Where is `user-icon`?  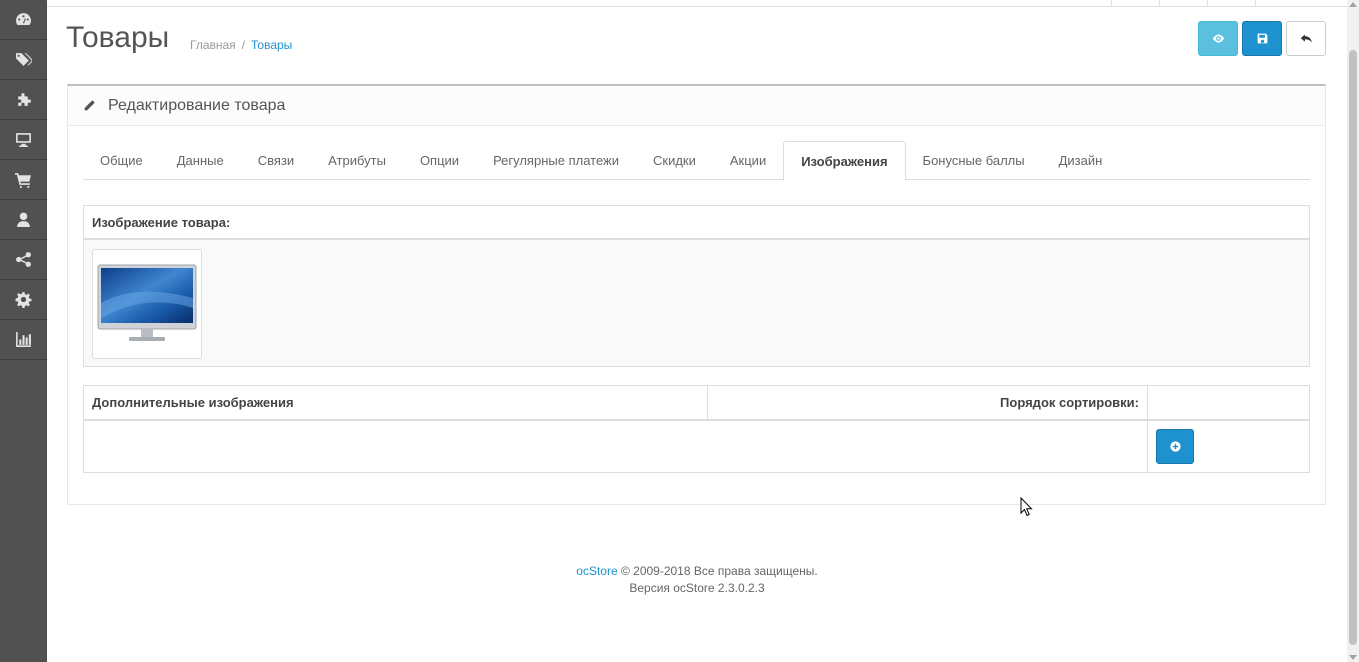
user-icon is located at coordinates (23, 219).